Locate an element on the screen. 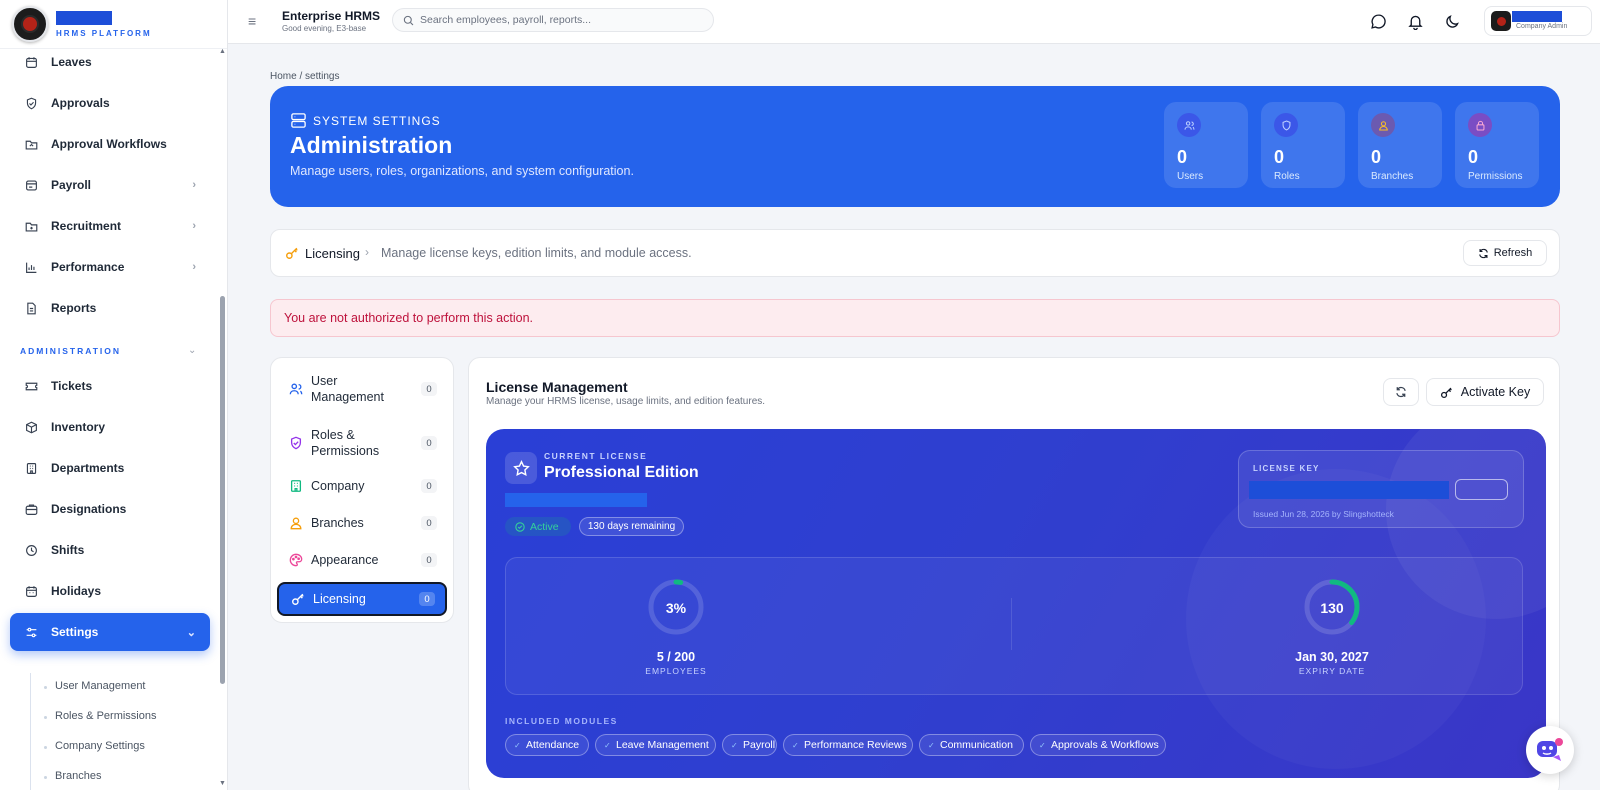 The width and height of the screenshot is (1600, 790). user-menu: Company Admin is located at coordinates (1538, 21).